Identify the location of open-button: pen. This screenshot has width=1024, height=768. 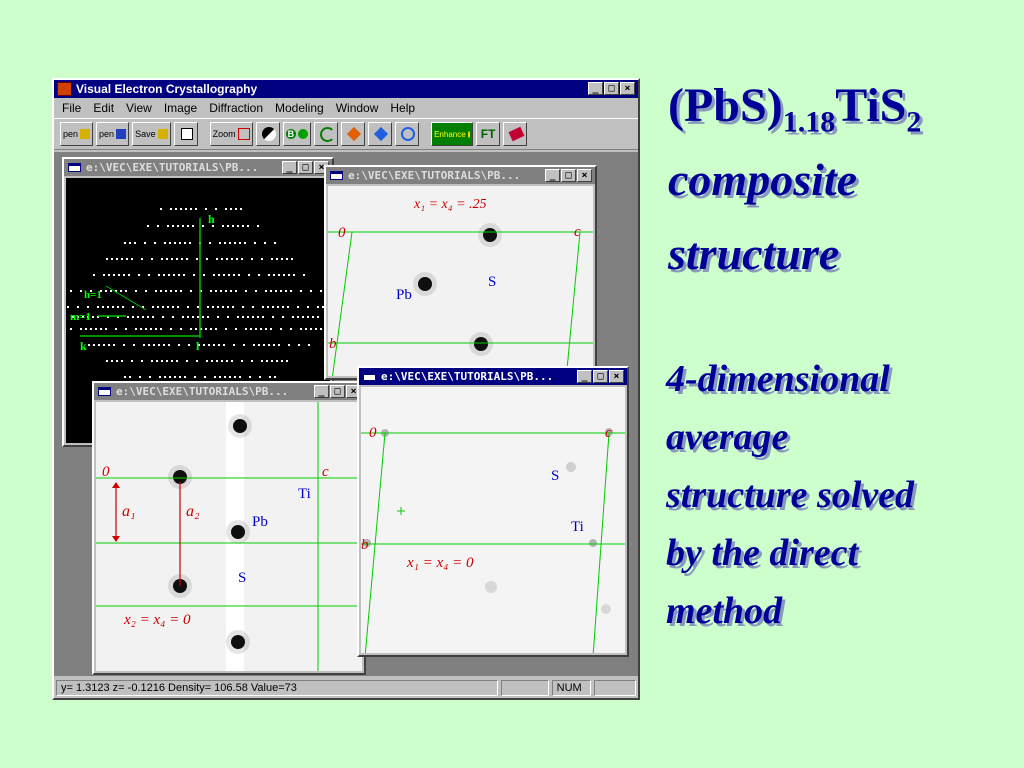
(77, 134).